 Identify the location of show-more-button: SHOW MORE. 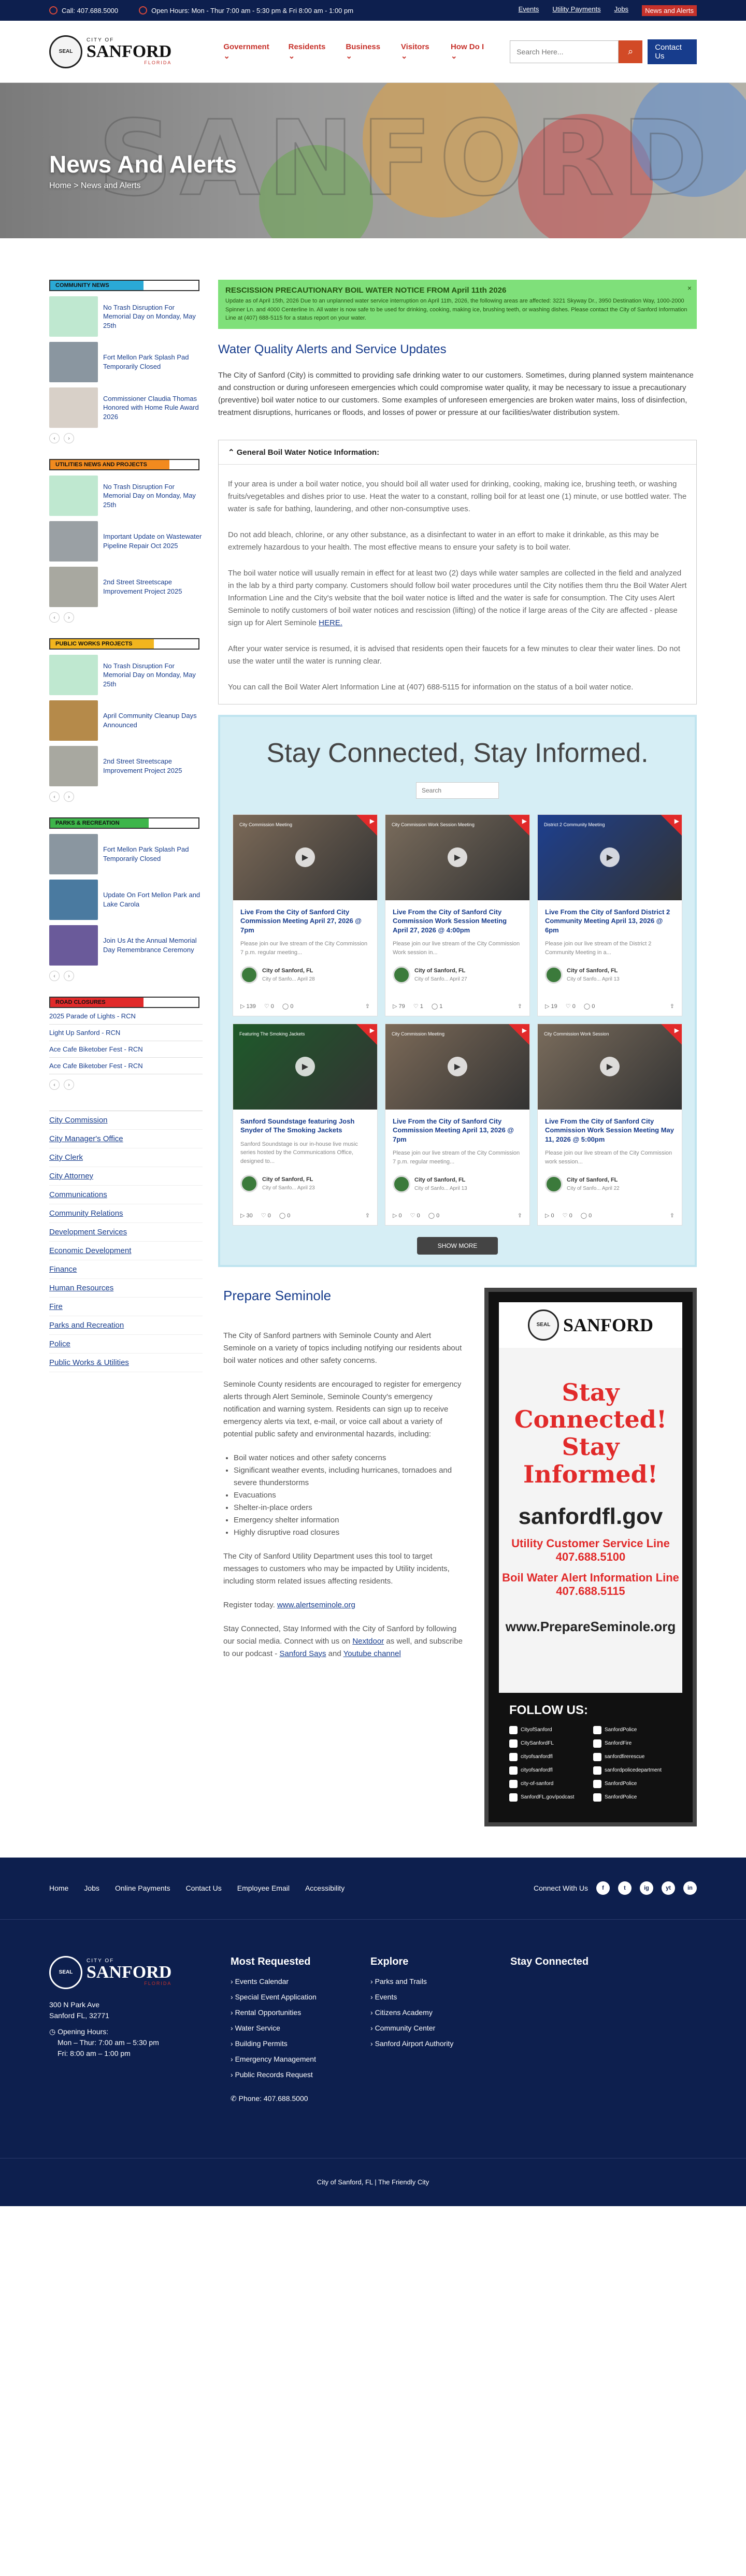
(458, 1245).